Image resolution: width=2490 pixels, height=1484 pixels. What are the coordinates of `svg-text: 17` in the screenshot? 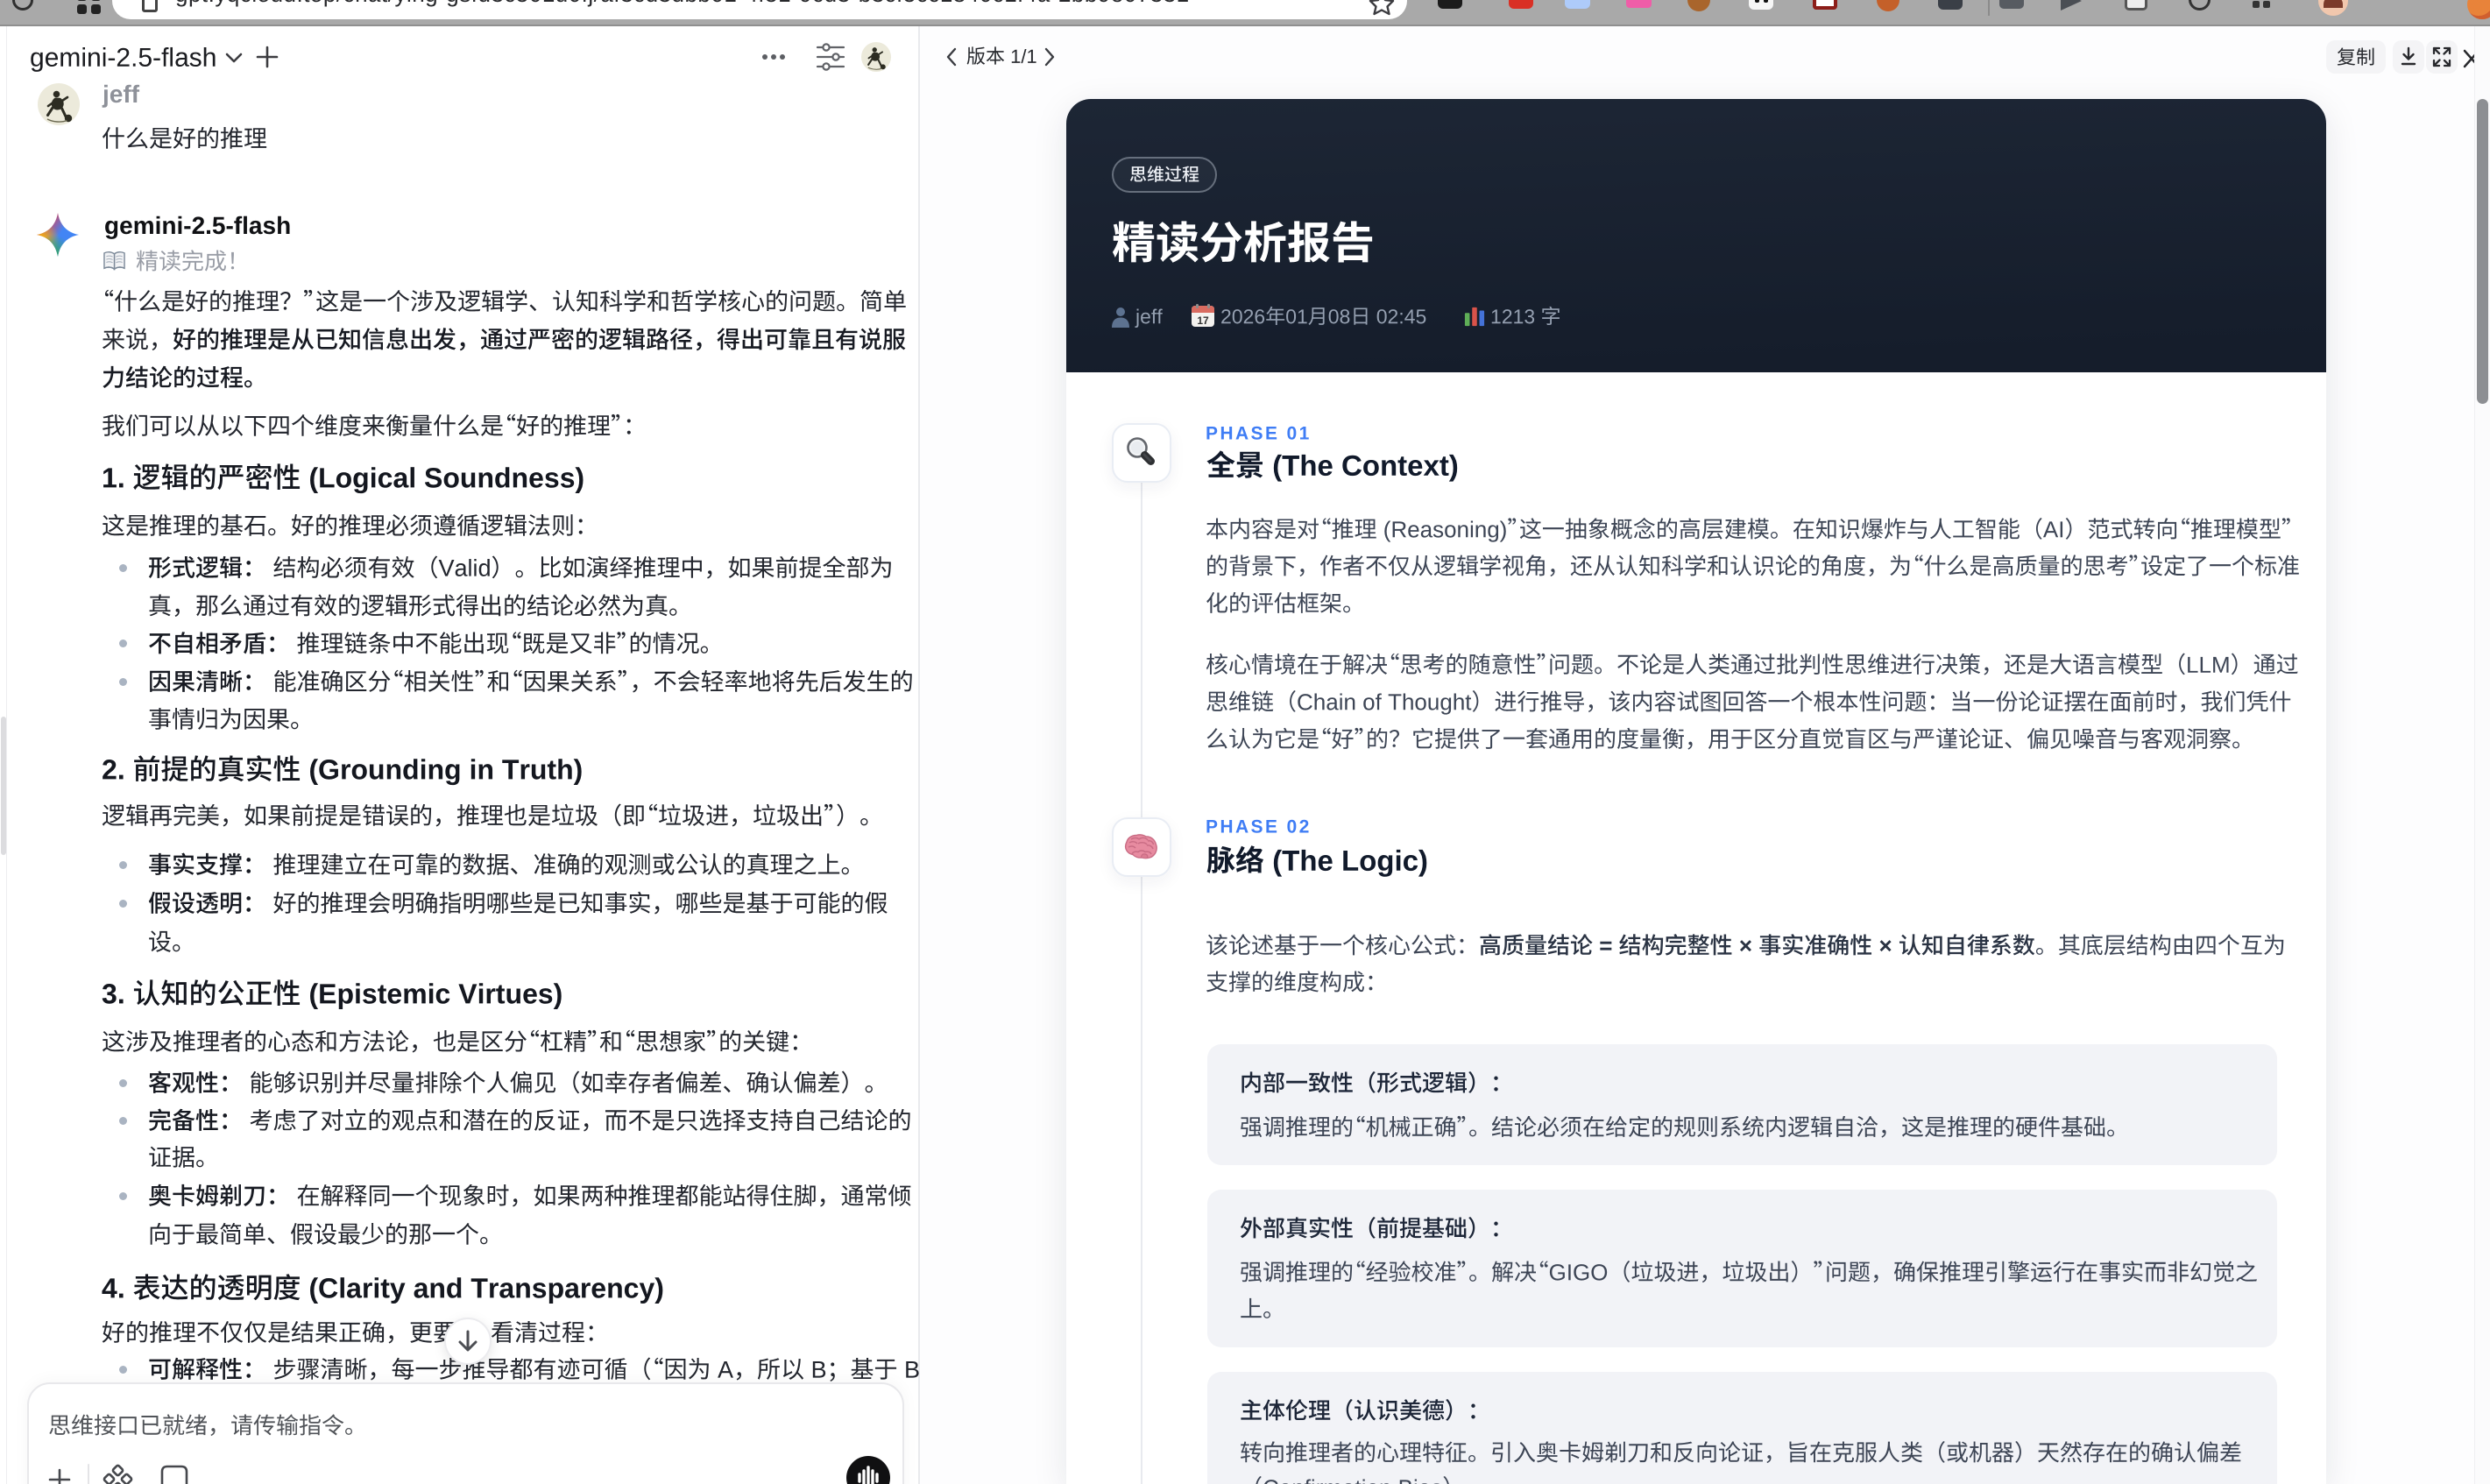 It's located at (1203, 320).